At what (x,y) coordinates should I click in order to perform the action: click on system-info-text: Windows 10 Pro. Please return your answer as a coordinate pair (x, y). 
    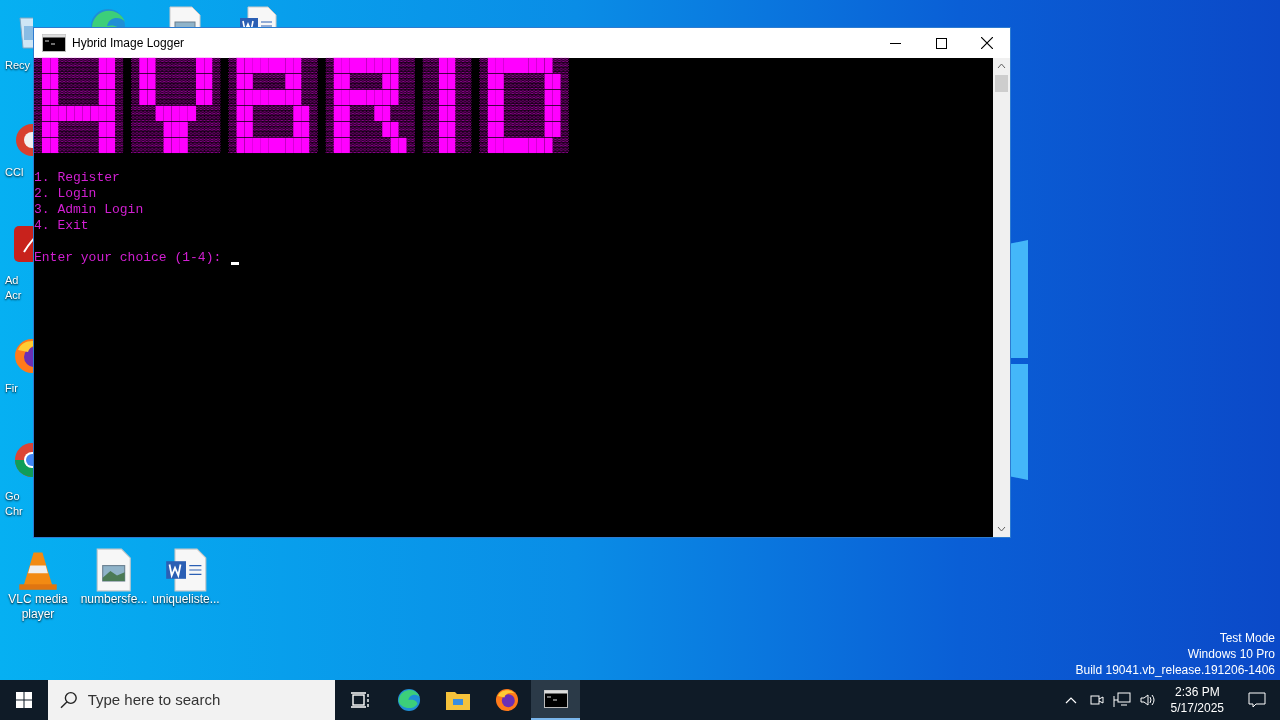
    Looking at the image, I should click on (1231, 654).